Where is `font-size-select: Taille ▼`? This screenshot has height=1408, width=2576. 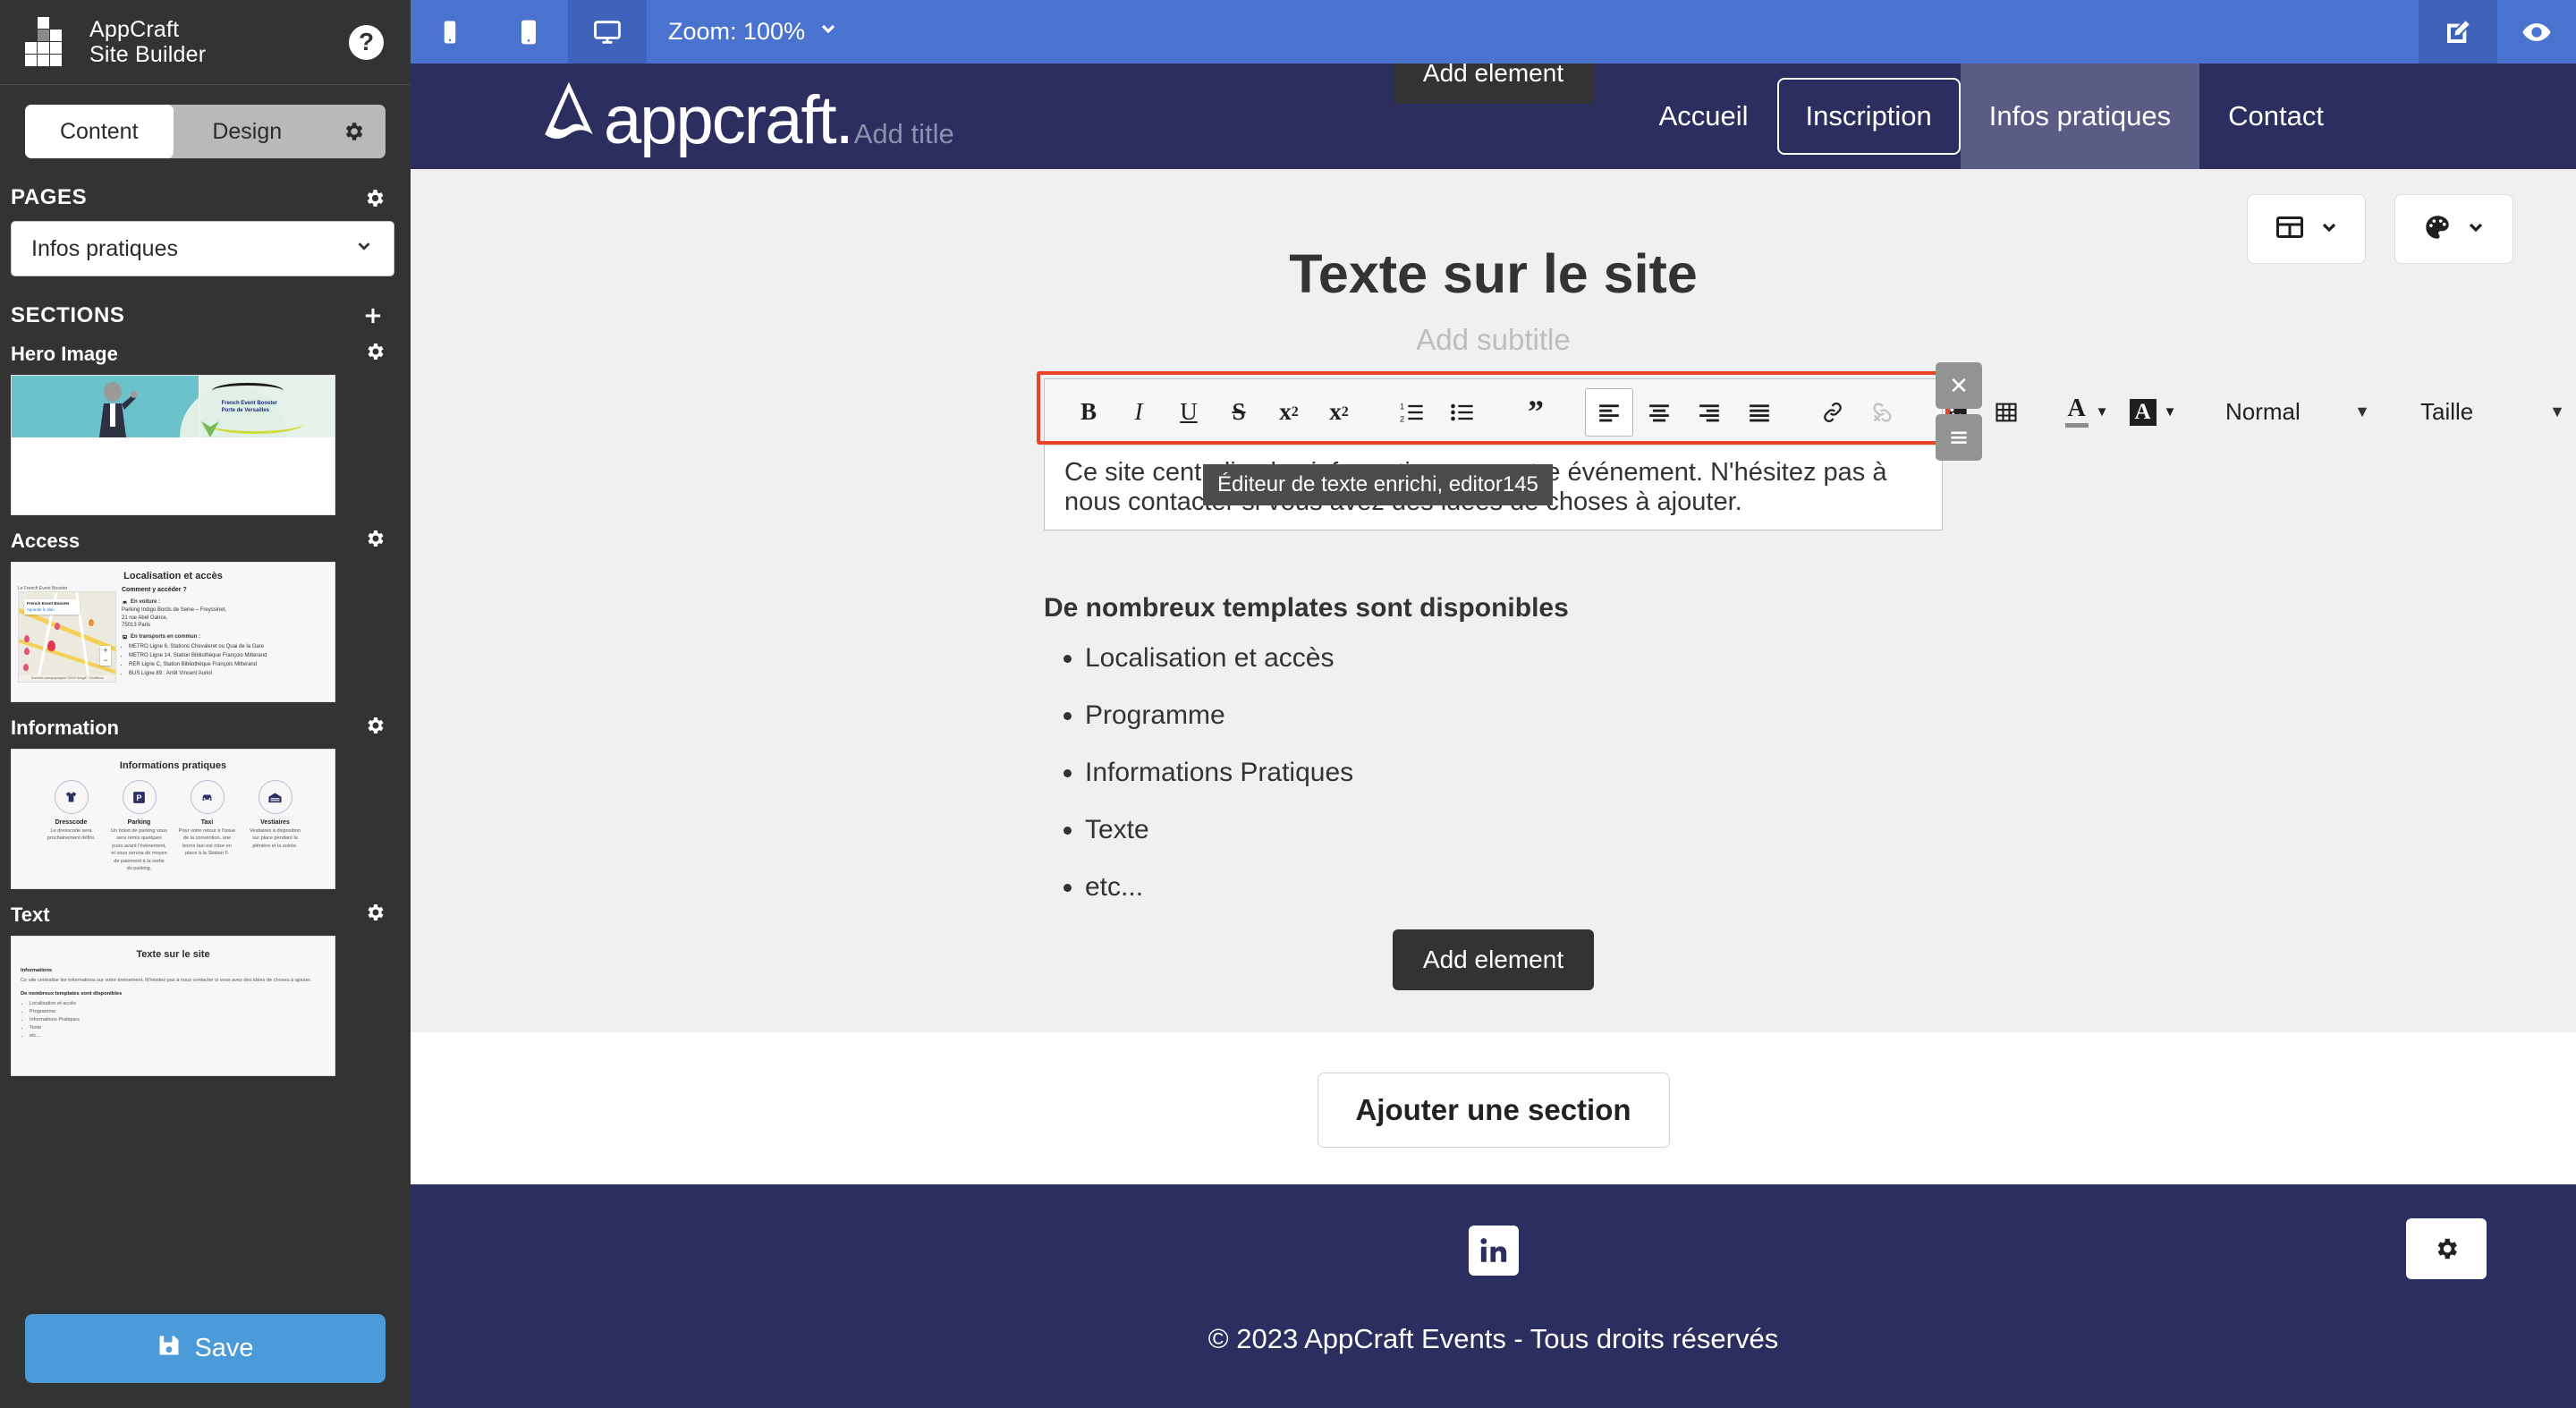 font-size-select: Taille ▼ is located at coordinates (2491, 412).